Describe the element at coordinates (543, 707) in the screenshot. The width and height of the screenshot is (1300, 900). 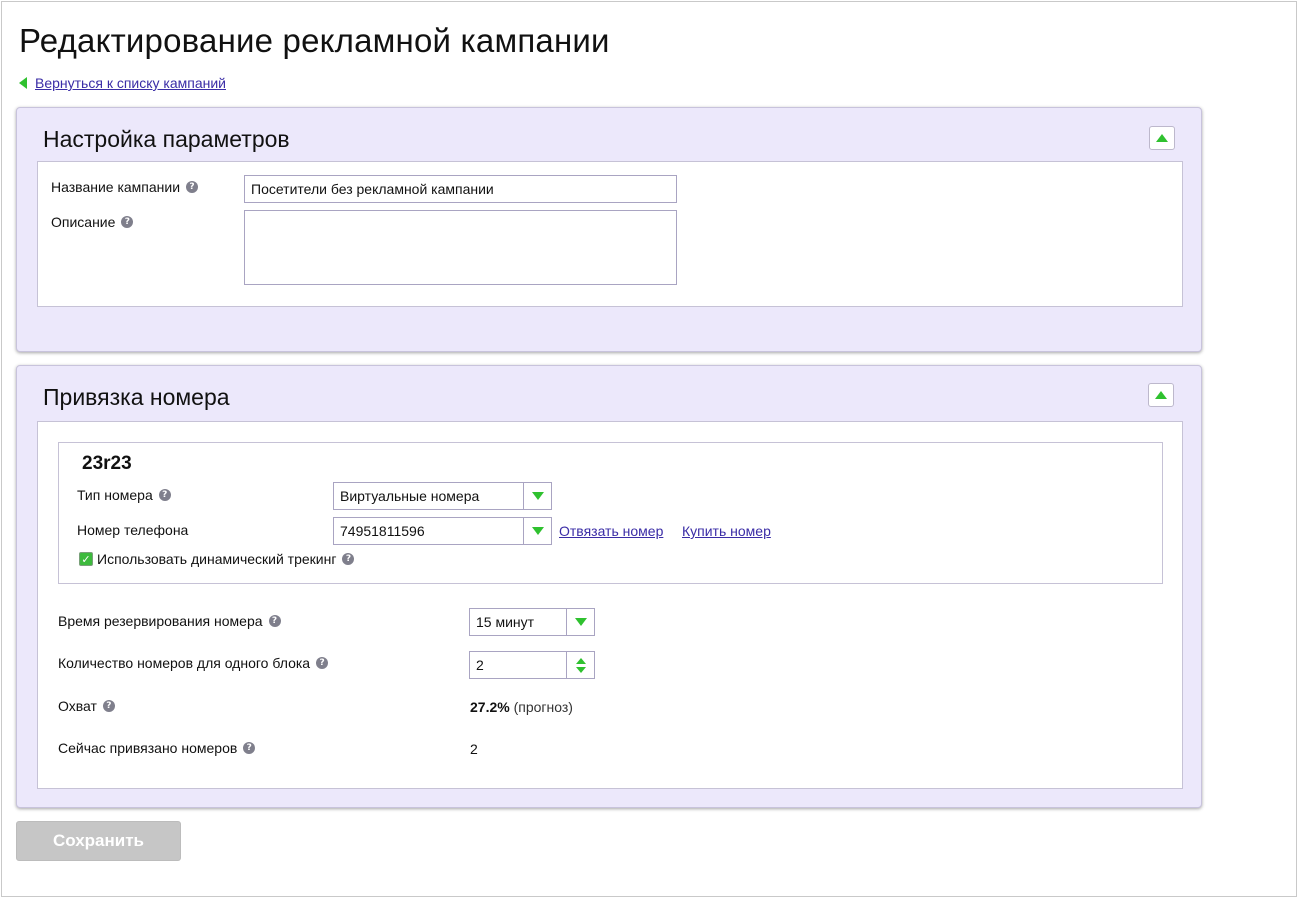
I see `coverage-note: (прогноз)` at that location.